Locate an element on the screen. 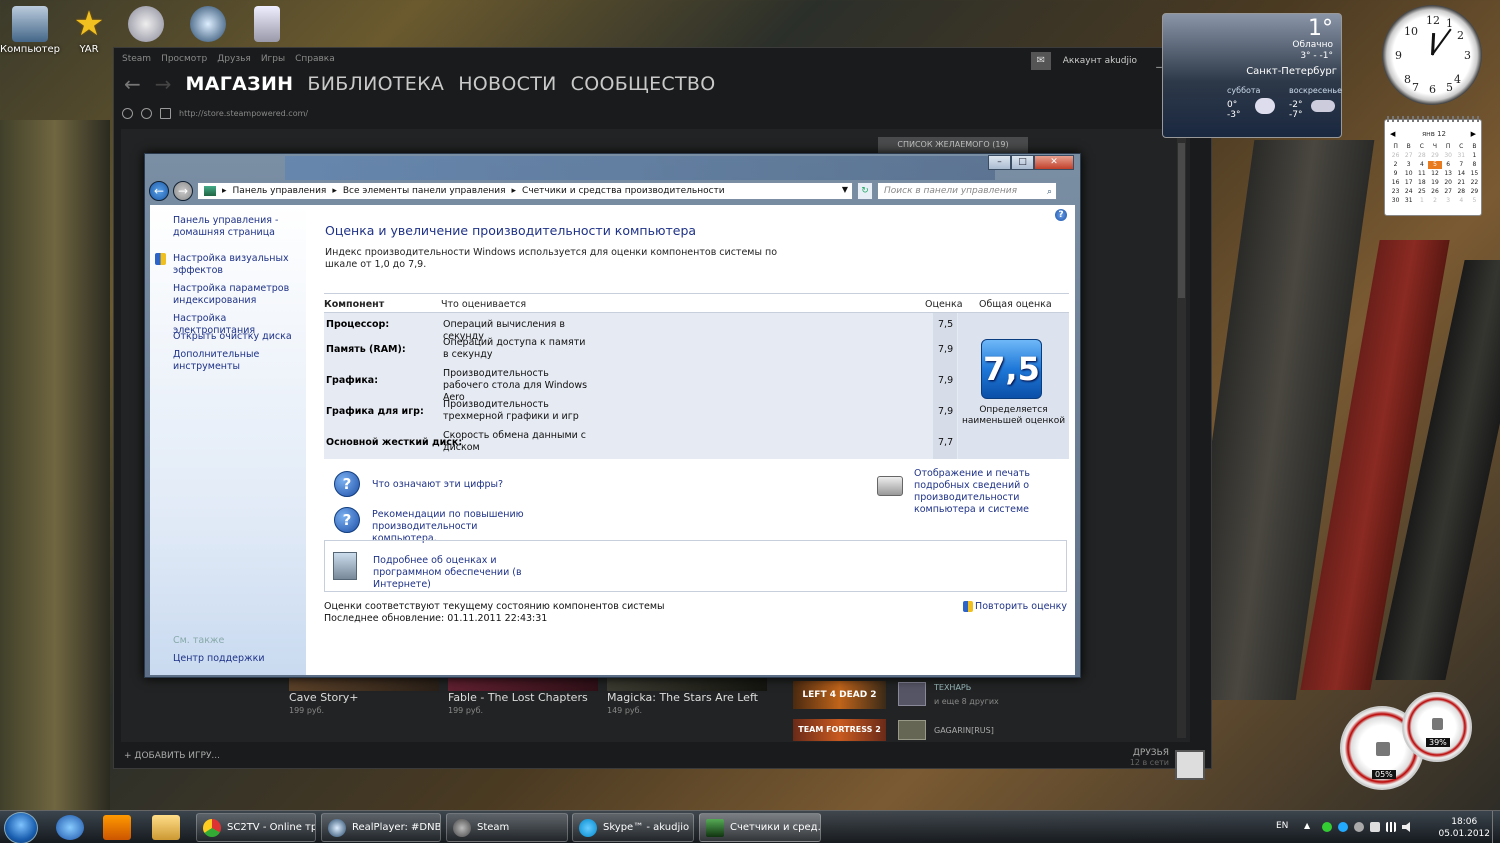 The image size is (1500, 843). ie-pinned-icon is located at coordinates (70, 827).